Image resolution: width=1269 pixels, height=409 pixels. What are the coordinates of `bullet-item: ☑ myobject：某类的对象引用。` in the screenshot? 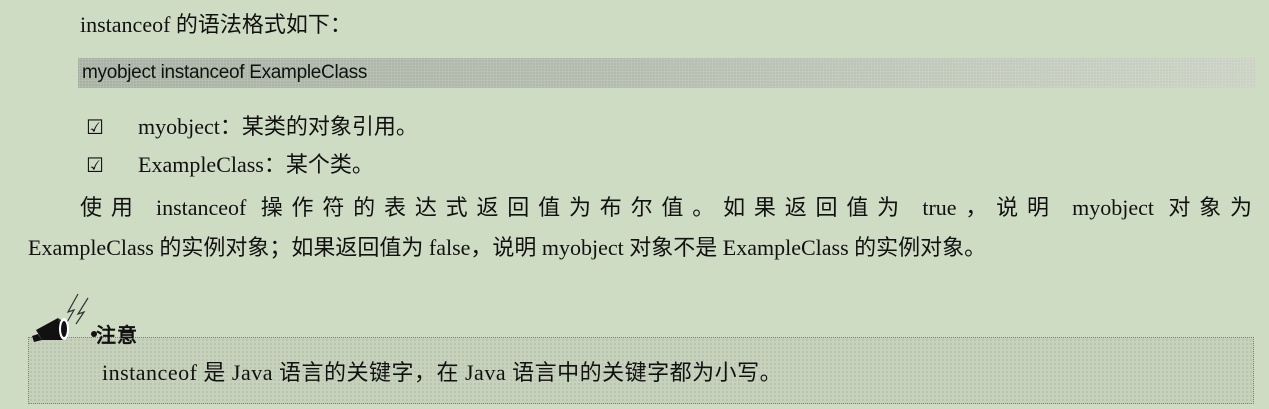 It's located at (252, 127).